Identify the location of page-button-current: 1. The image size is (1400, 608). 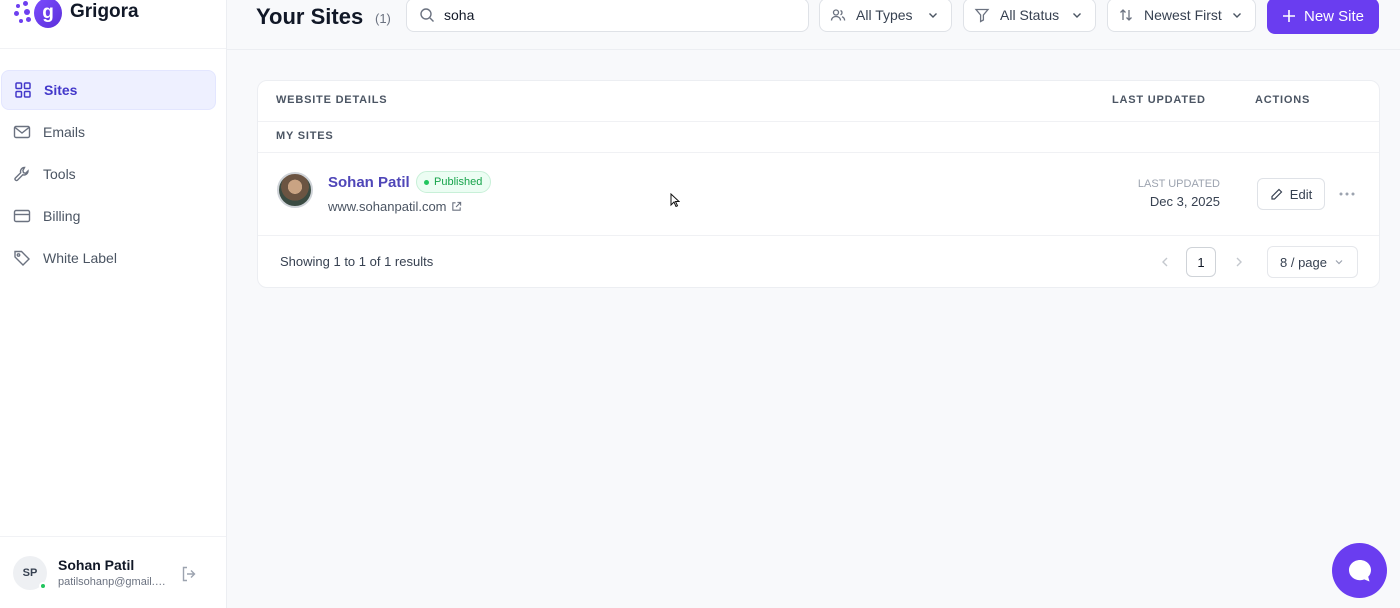
(1201, 262).